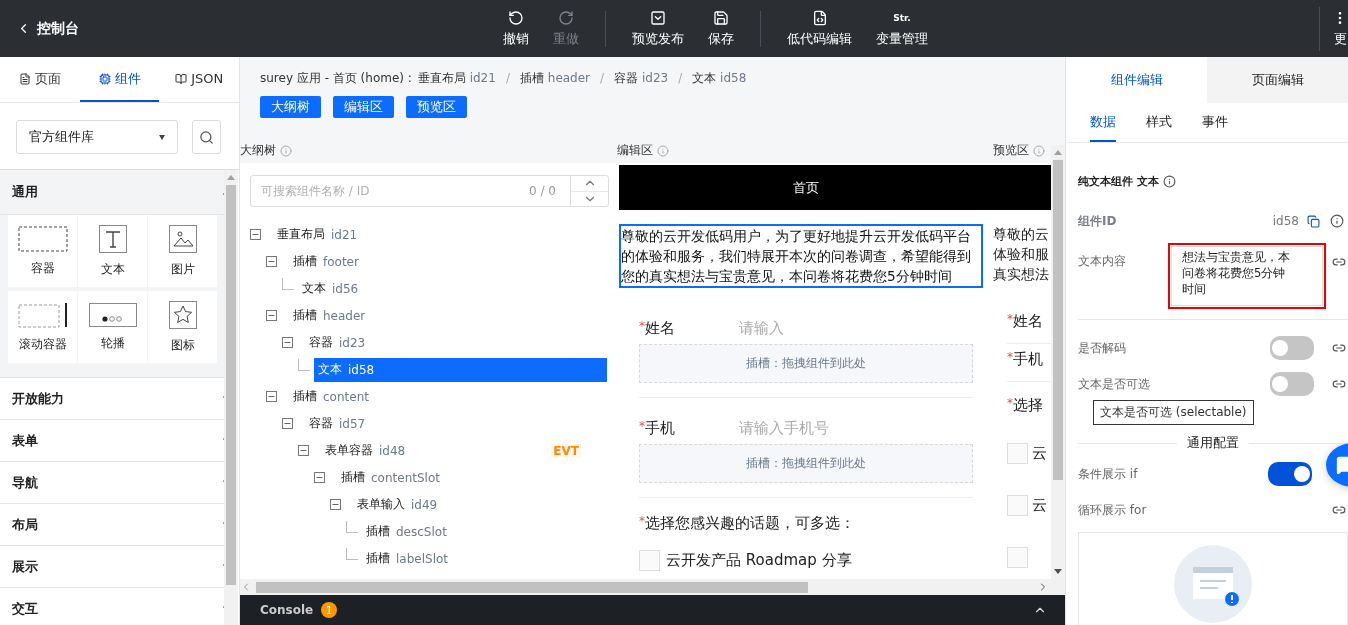 Image resolution: width=1348 pixels, height=625 pixels. I want to click on breadcrumb-item: 插槽 header, so click(555, 78).